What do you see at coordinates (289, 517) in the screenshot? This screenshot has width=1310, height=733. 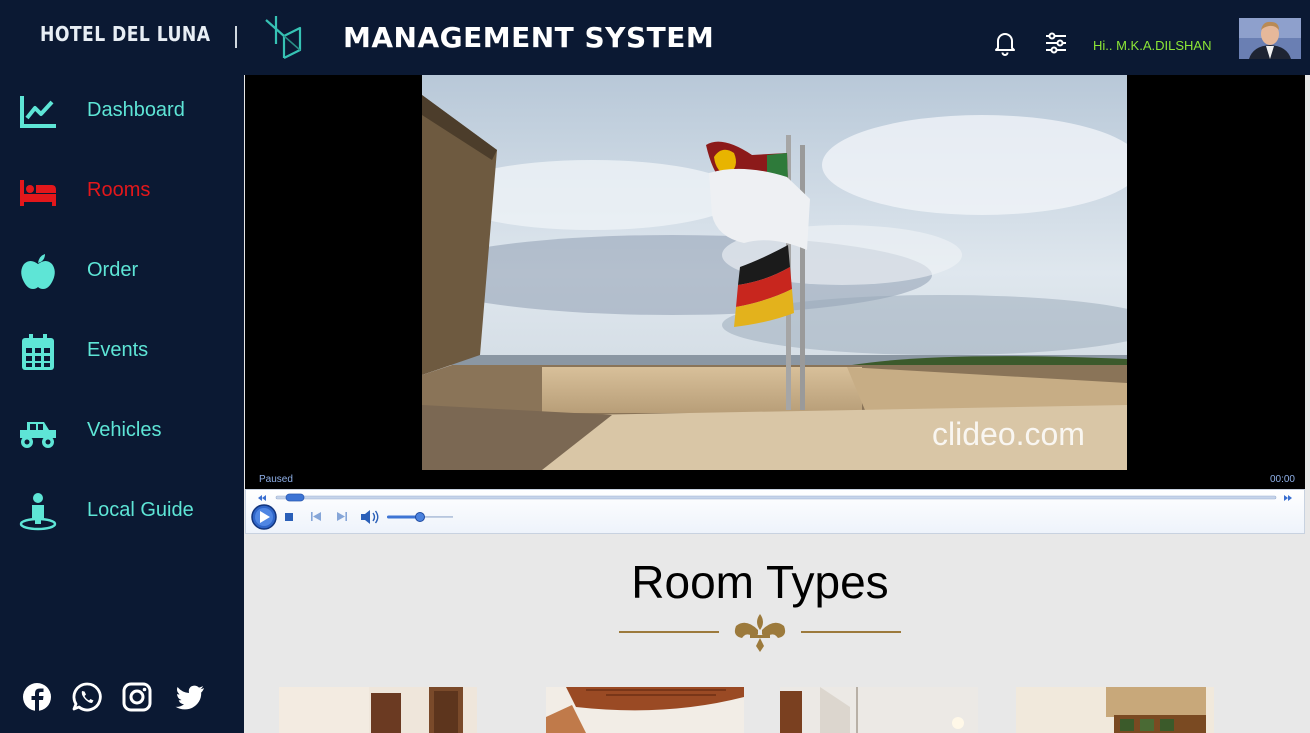 I see `stop-icon` at bounding box center [289, 517].